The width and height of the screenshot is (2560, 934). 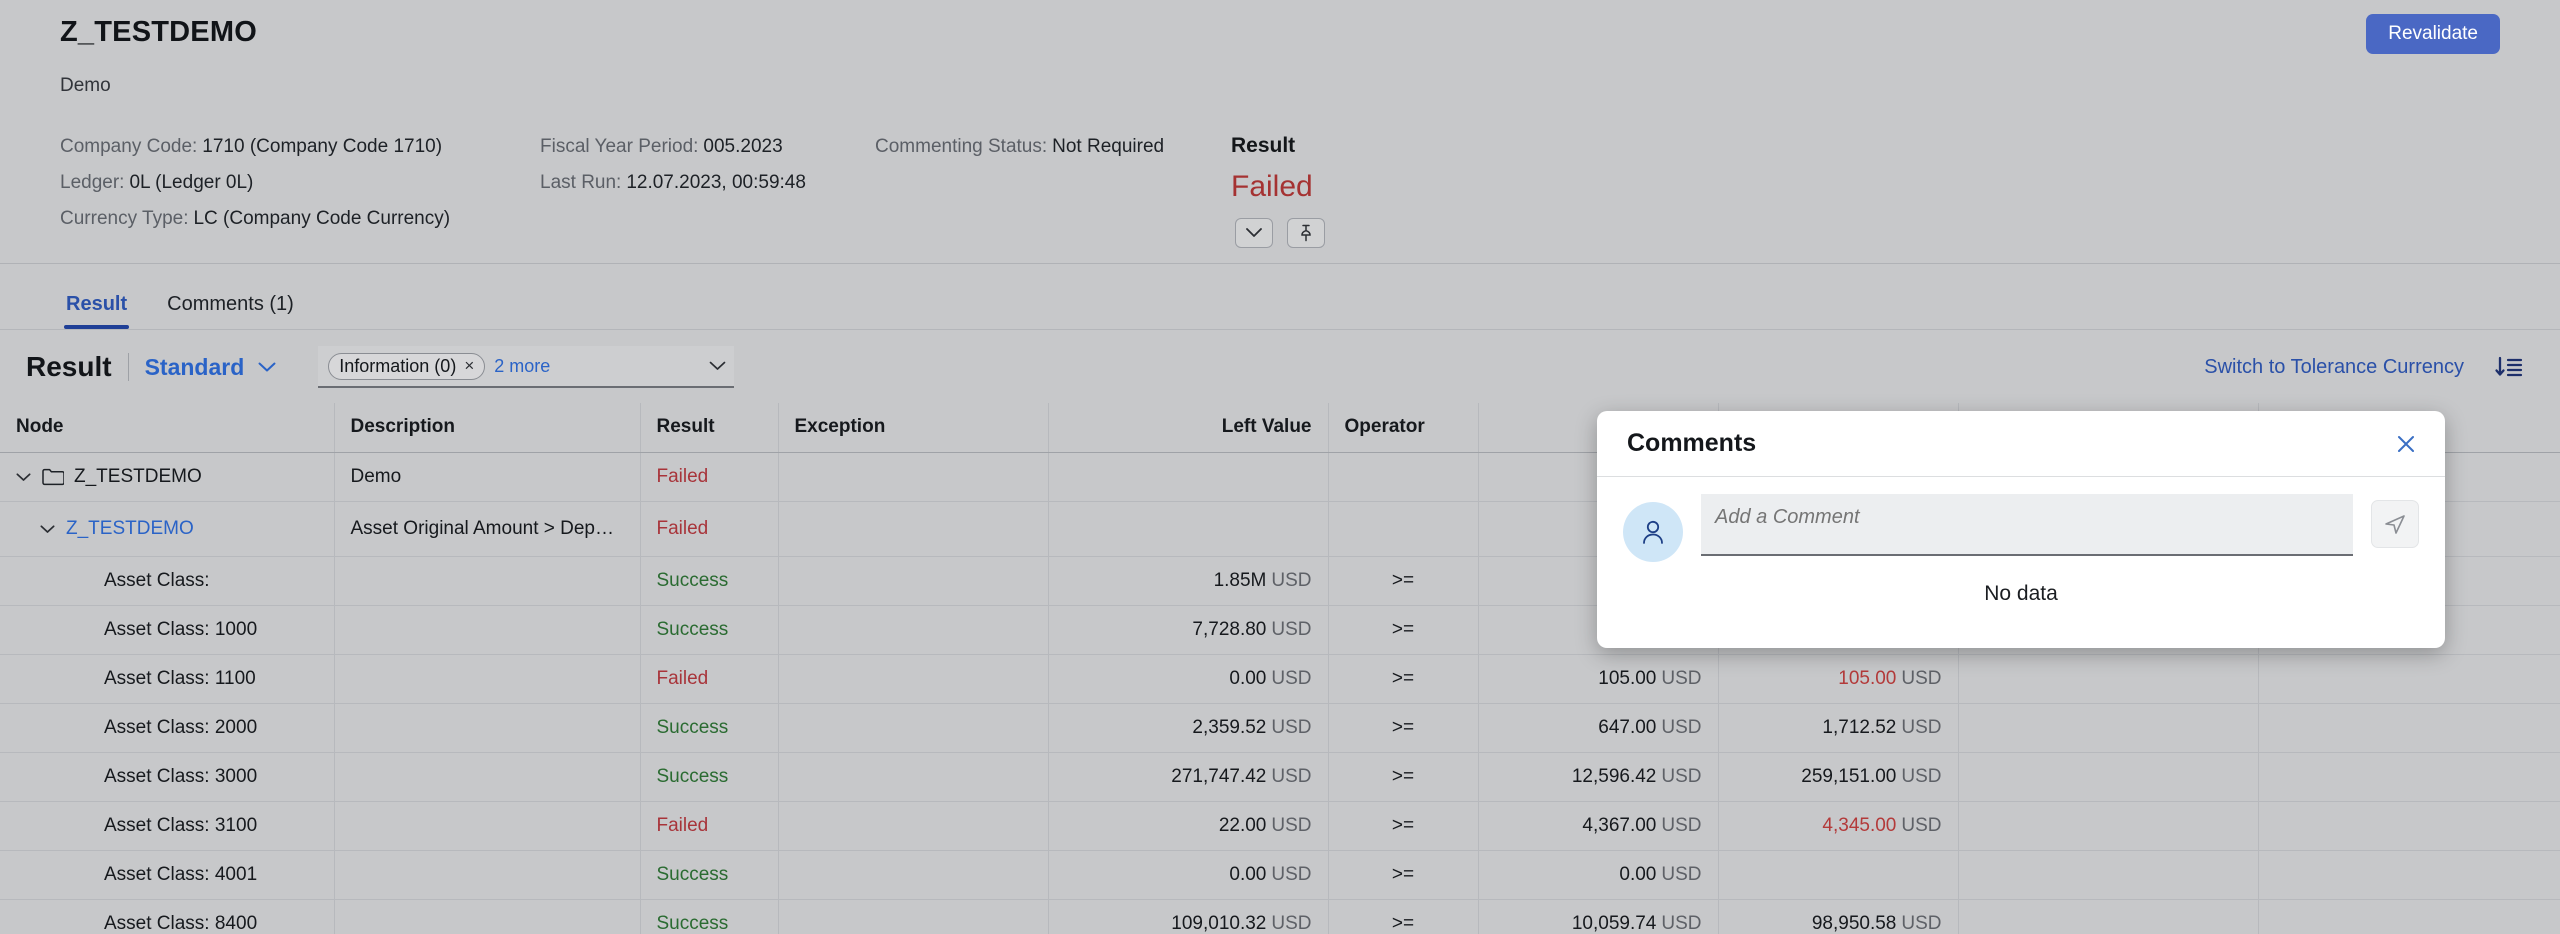 I want to click on attribute-label: Commenting Status:, so click(x=961, y=146).